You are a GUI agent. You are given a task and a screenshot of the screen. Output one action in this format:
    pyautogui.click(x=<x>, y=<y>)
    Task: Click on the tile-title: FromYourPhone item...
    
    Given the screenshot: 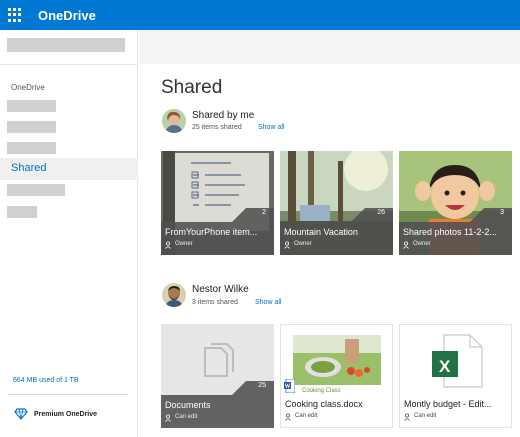 What is the action you would take?
    pyautogui.click(x=211, y=232)
    